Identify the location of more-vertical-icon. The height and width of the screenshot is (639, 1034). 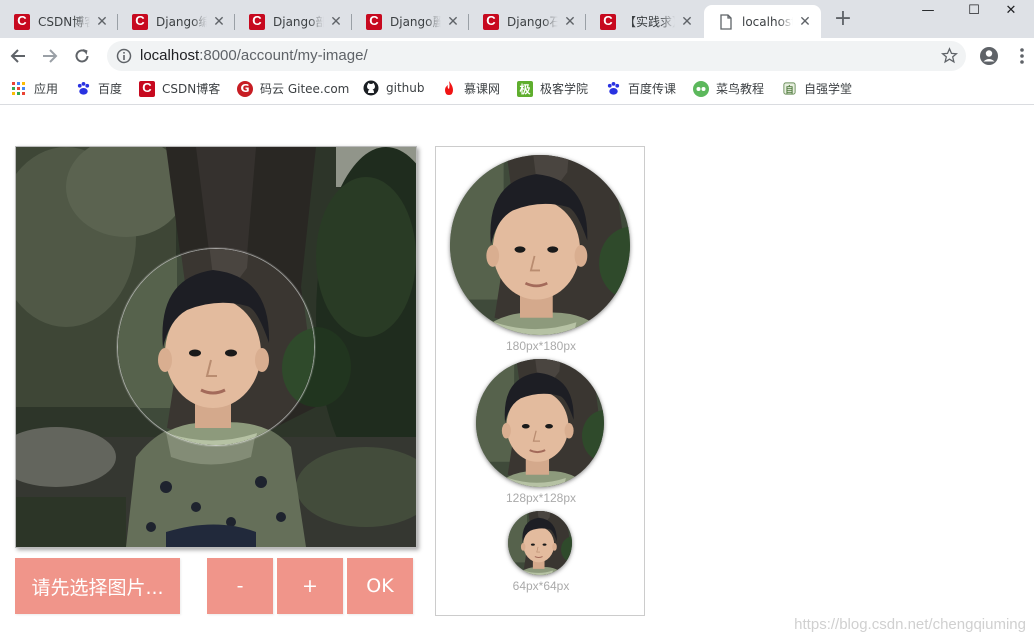
(1022, 56).